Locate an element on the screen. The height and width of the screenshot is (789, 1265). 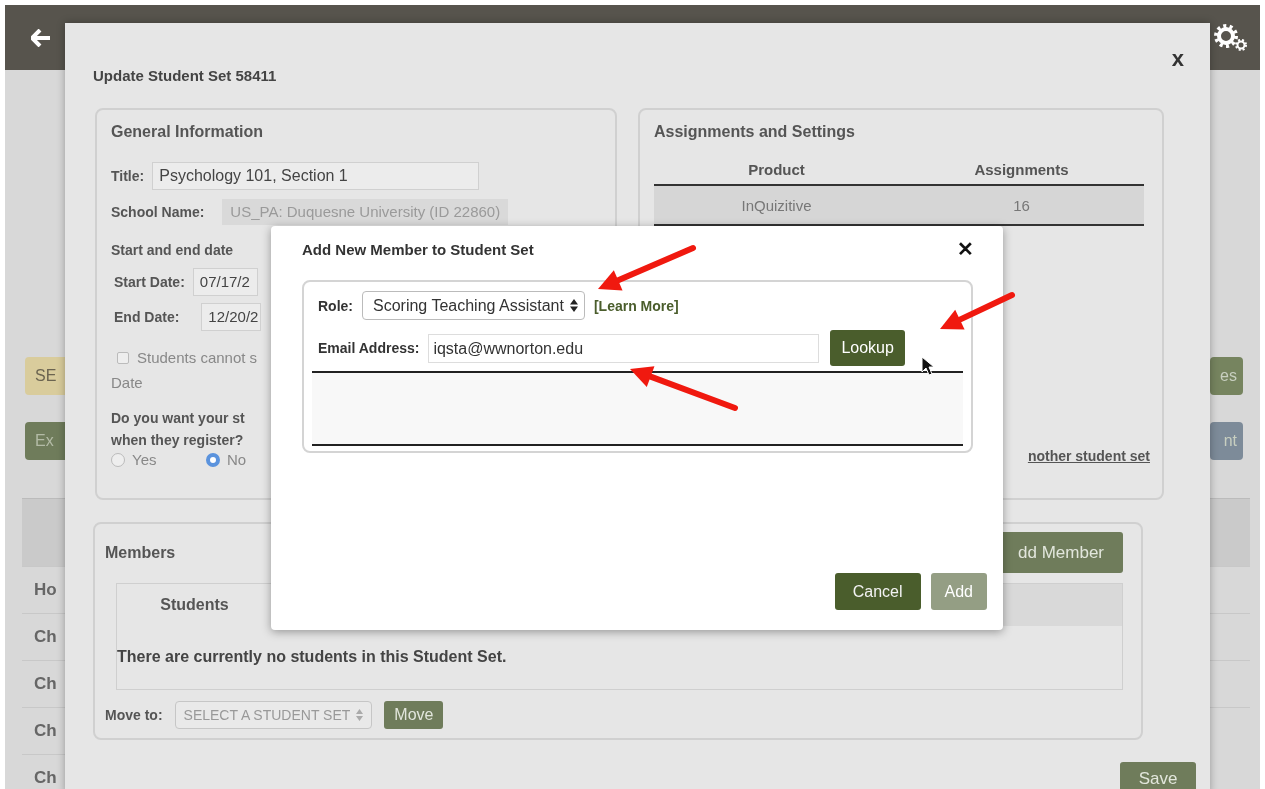
empty-message: There are currently no students in this Student Set. is located at coordinates (312, 656).